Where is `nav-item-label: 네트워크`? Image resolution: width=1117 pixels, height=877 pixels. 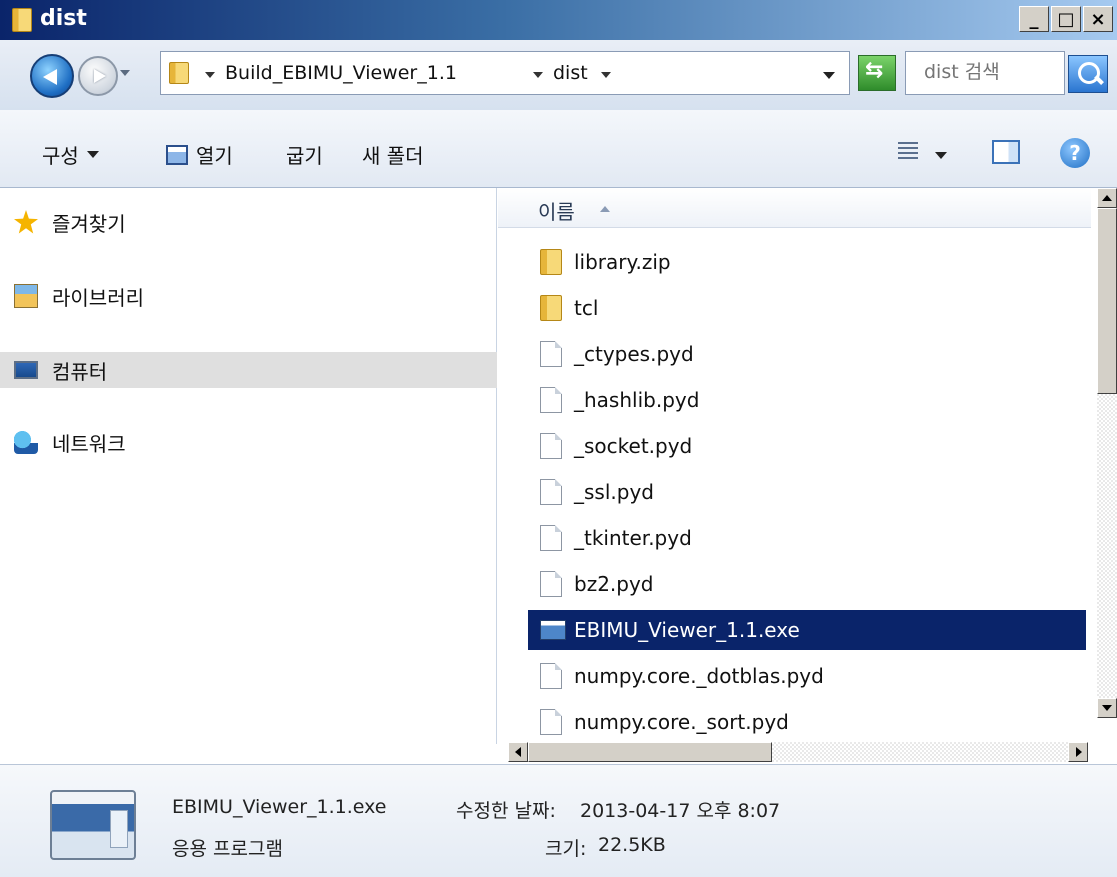
nav-item-label: 네트워크 is located at coordinates (89, 443).